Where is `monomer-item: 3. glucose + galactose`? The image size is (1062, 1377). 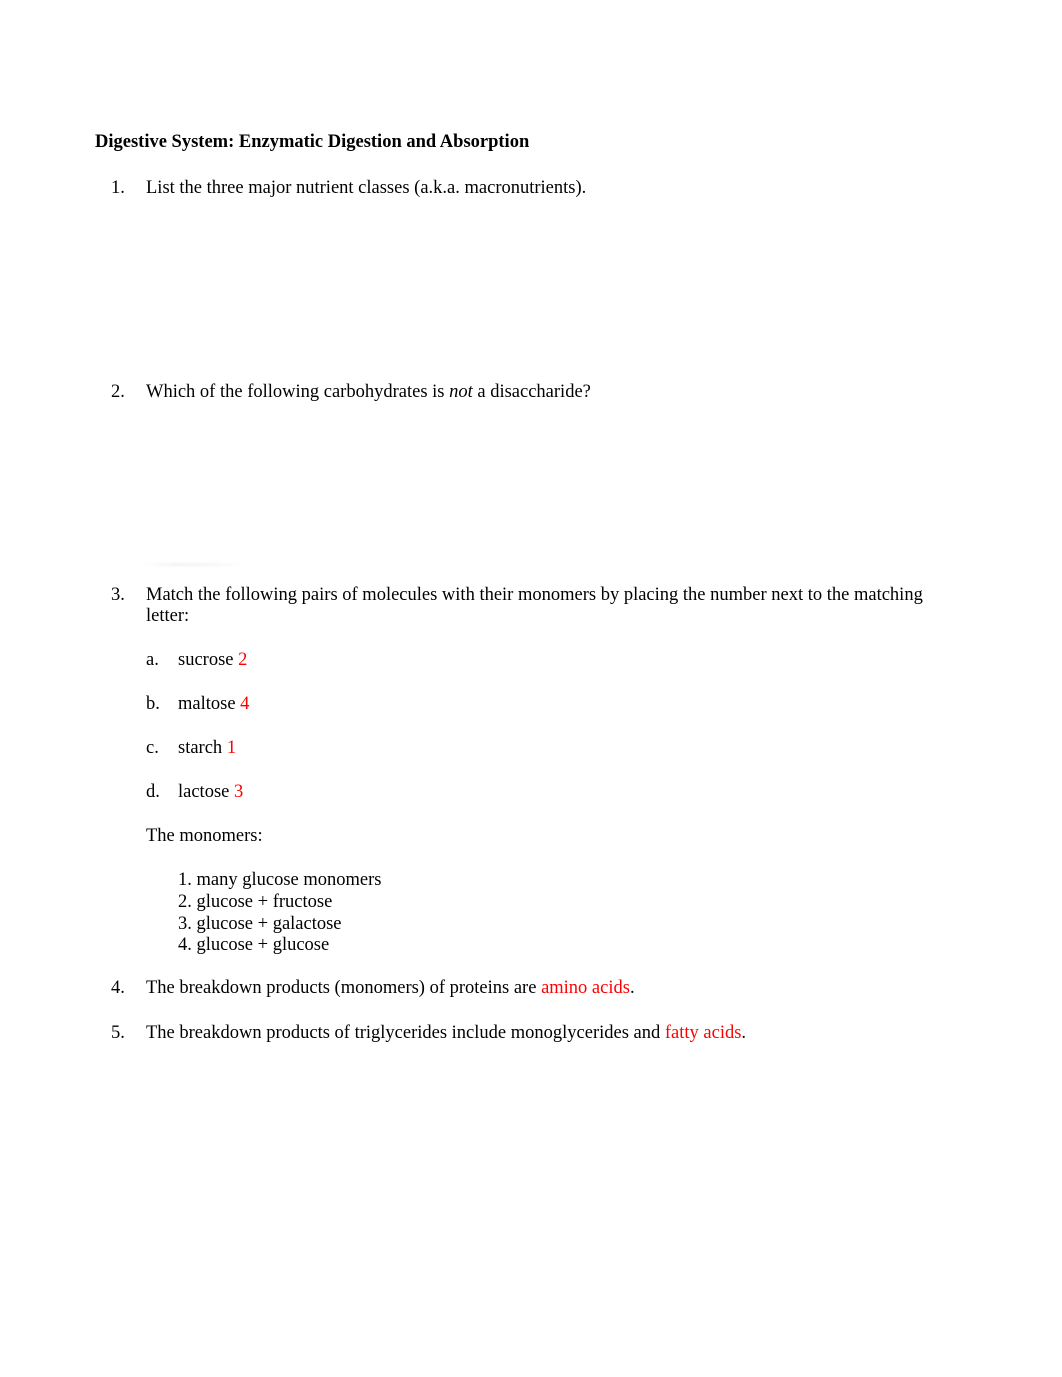 monomer-item: 3. glucose + galactose is located at coordinates (260, 924).